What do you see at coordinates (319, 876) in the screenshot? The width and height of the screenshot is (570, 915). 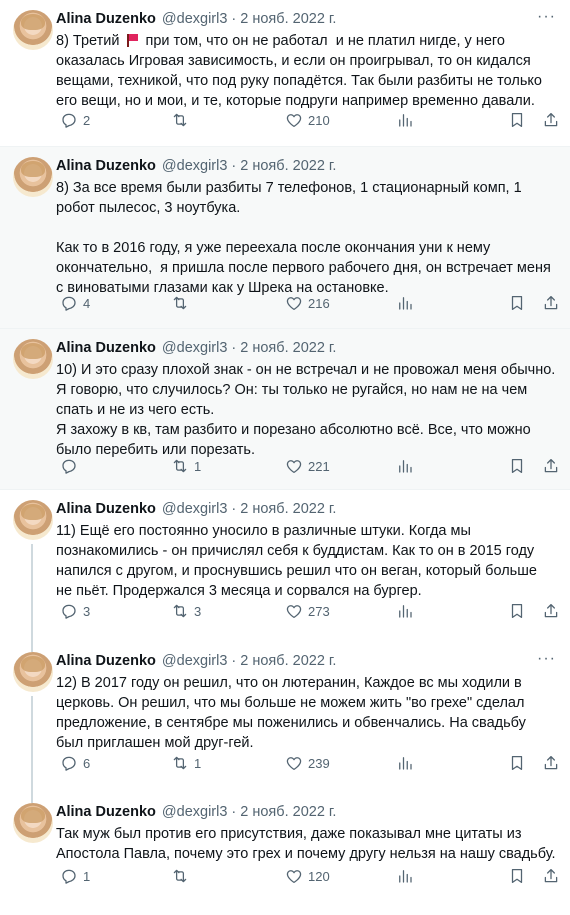 I see `like-count: 120` at bounding box center [319, 876].